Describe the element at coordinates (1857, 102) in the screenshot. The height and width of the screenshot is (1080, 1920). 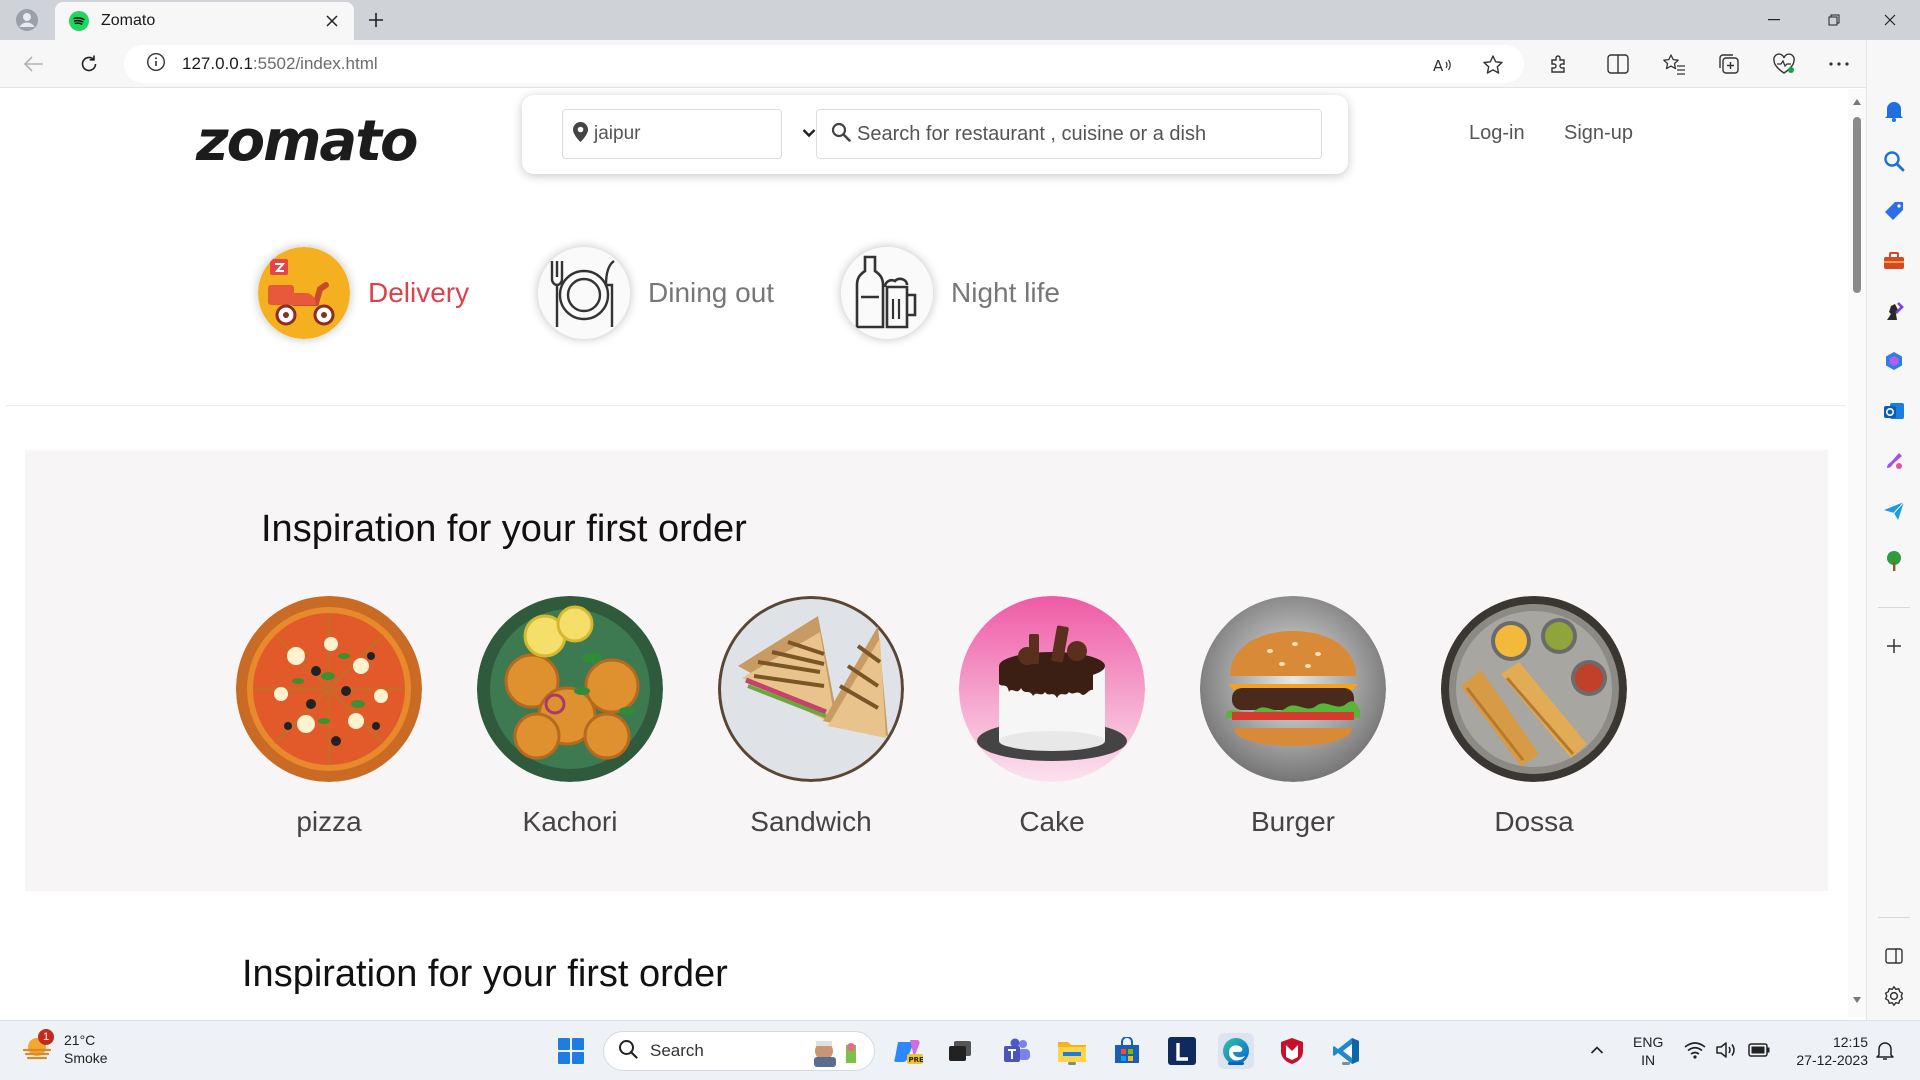
I see `scroll-up-icon` at that location.